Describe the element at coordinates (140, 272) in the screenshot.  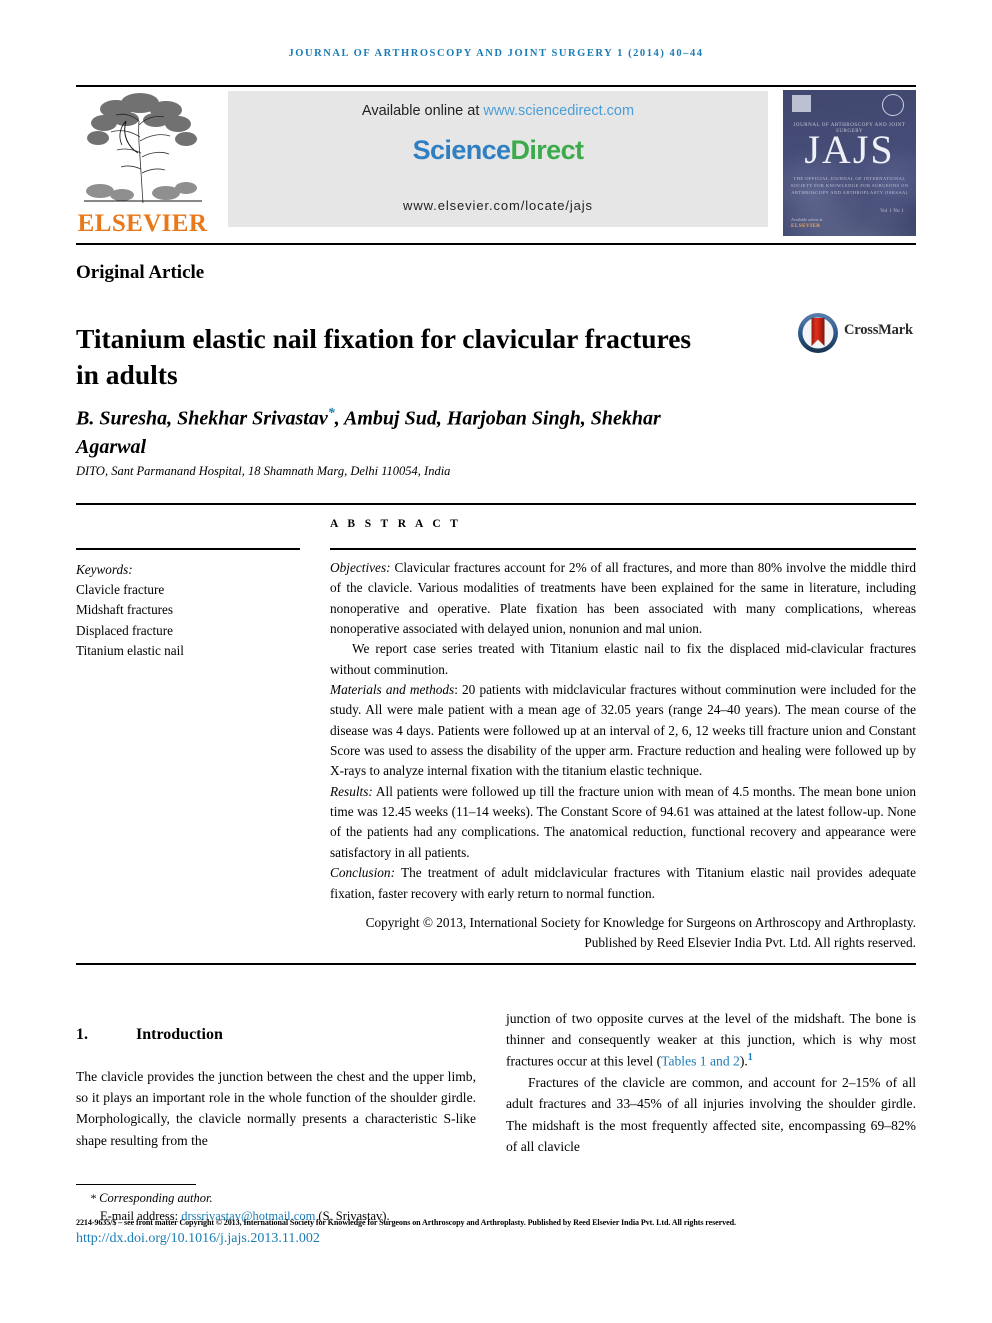
I see `article-type-label: Original Article` at that location.